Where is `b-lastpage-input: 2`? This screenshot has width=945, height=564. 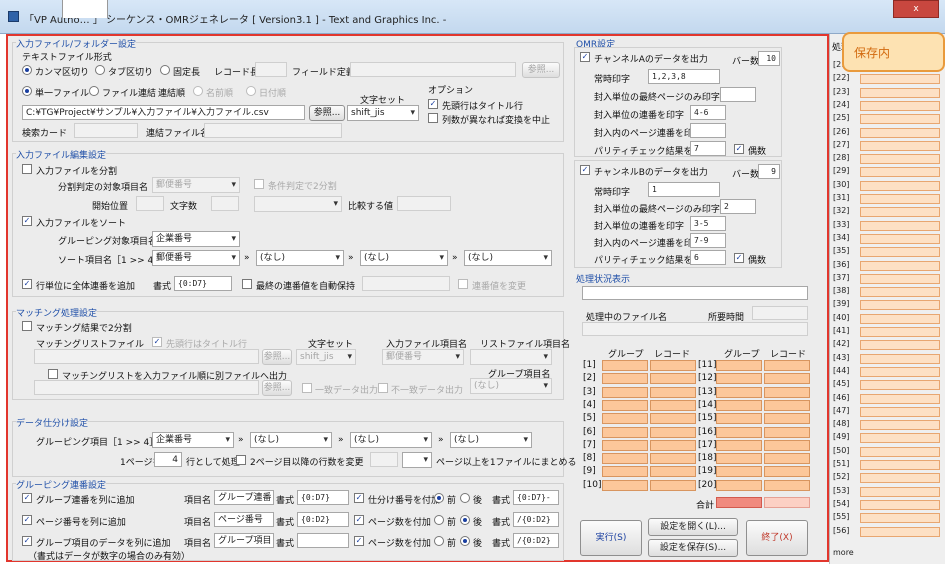
b-lastpage-input: 2 is located at coordinates (738, 206).